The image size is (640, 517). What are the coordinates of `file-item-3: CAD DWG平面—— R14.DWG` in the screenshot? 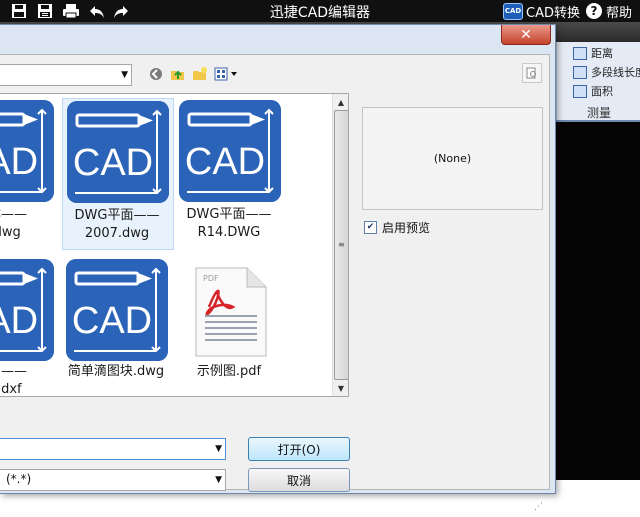 It's located at (230, 173).